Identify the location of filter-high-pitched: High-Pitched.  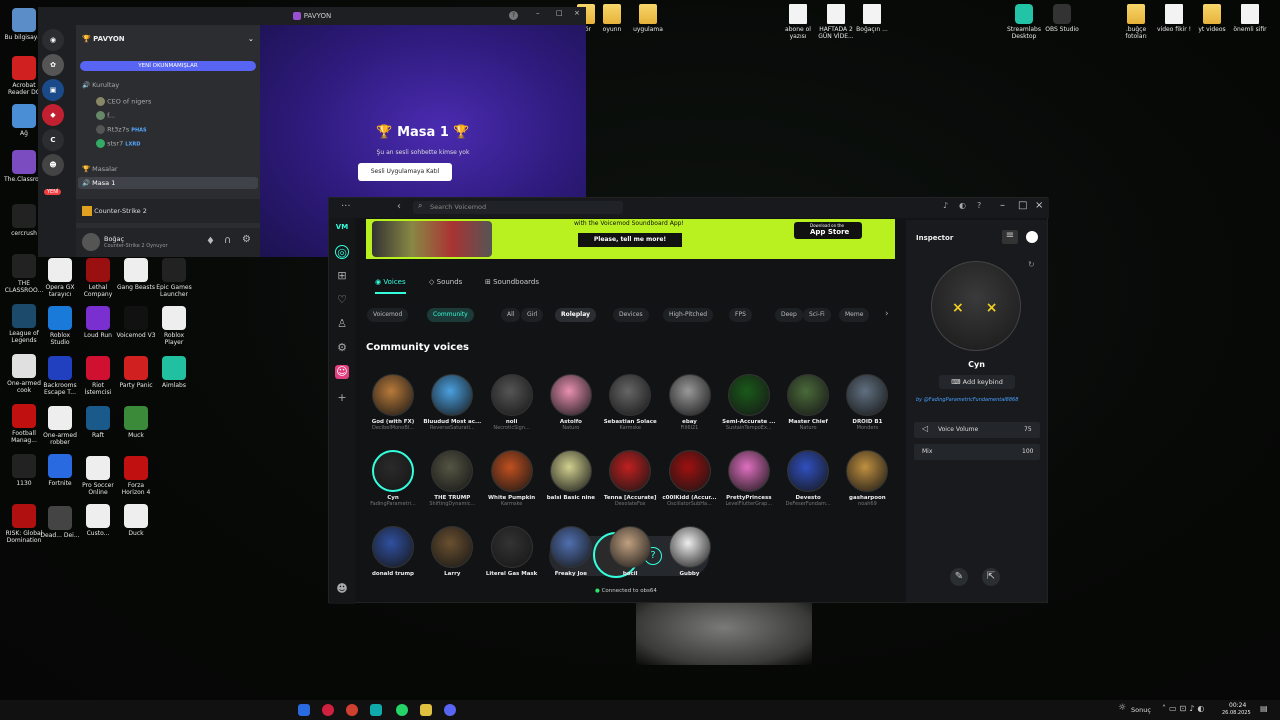
(688, 315).